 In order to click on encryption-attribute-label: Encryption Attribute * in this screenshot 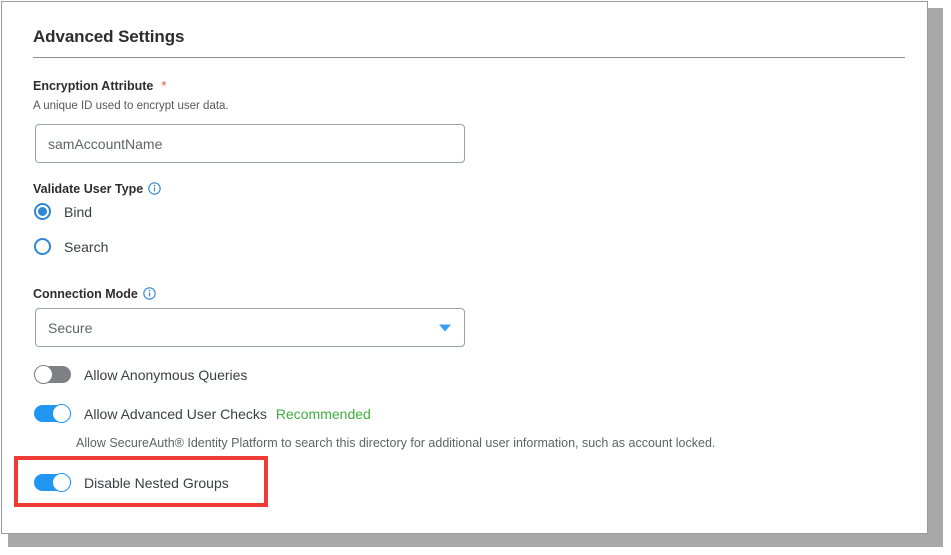, I will do `click(99, 86)`.